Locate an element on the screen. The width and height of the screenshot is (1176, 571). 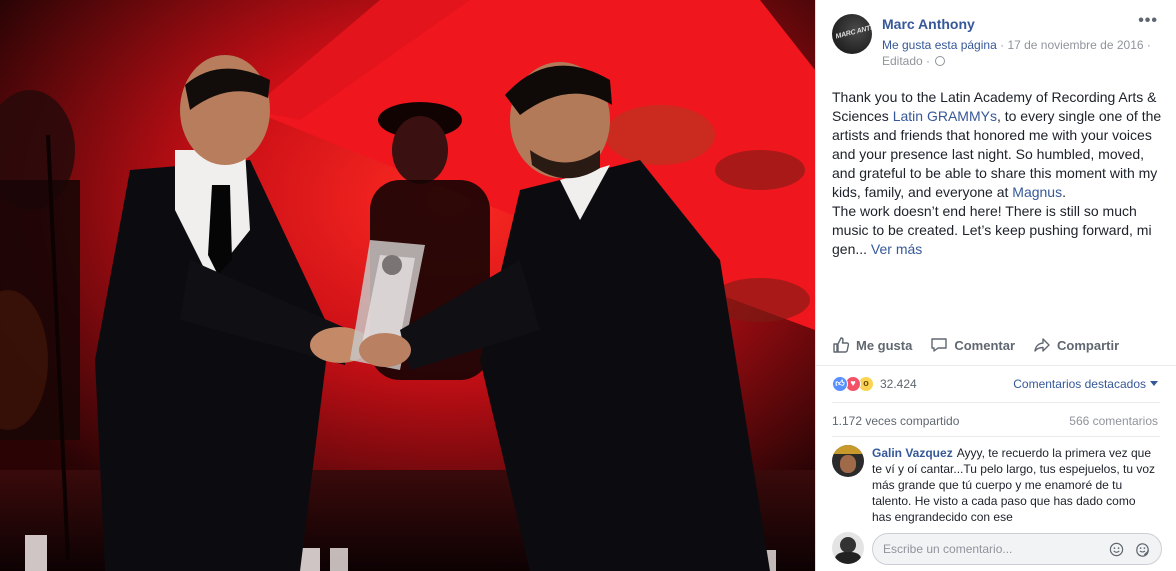
comment-bubble-icon is located at coordinates (939, 345).